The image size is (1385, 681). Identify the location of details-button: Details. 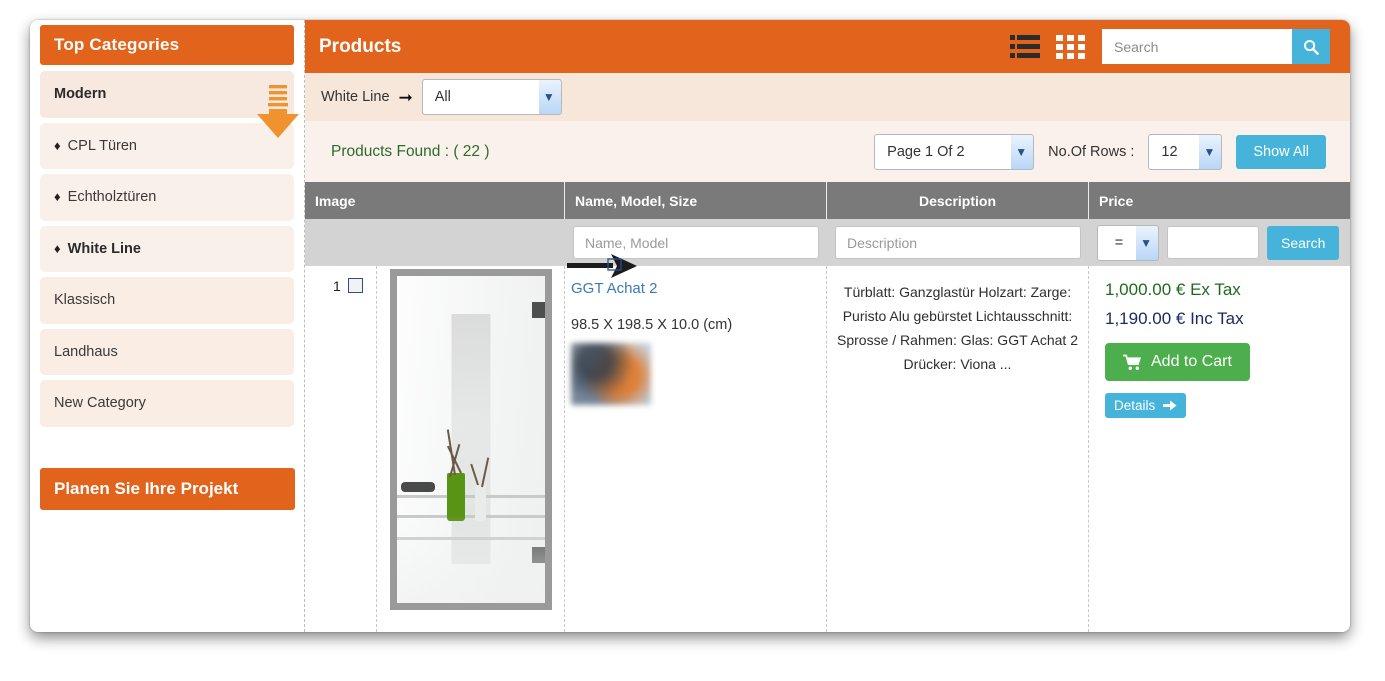
(1146, 405).